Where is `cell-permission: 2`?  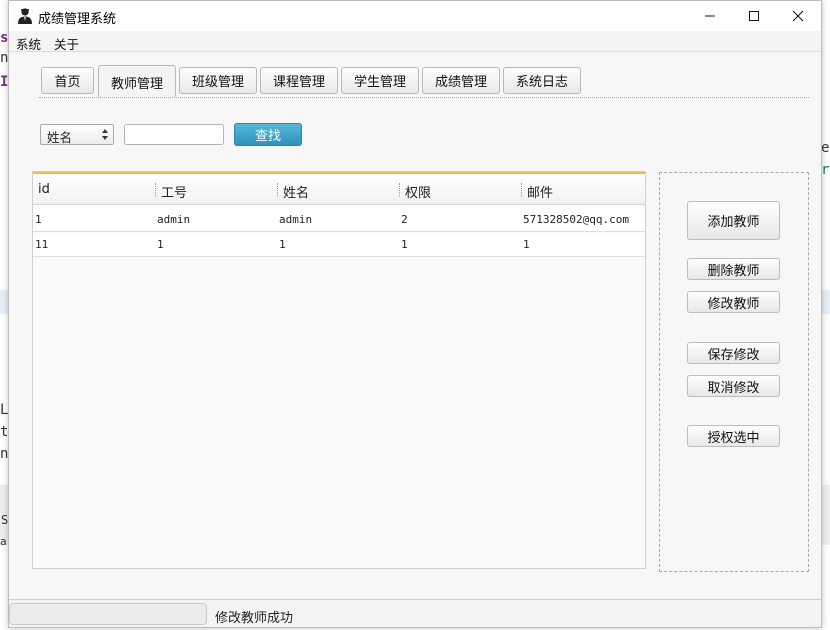 cell-permission: 2 is located at coordinates (404, 219).